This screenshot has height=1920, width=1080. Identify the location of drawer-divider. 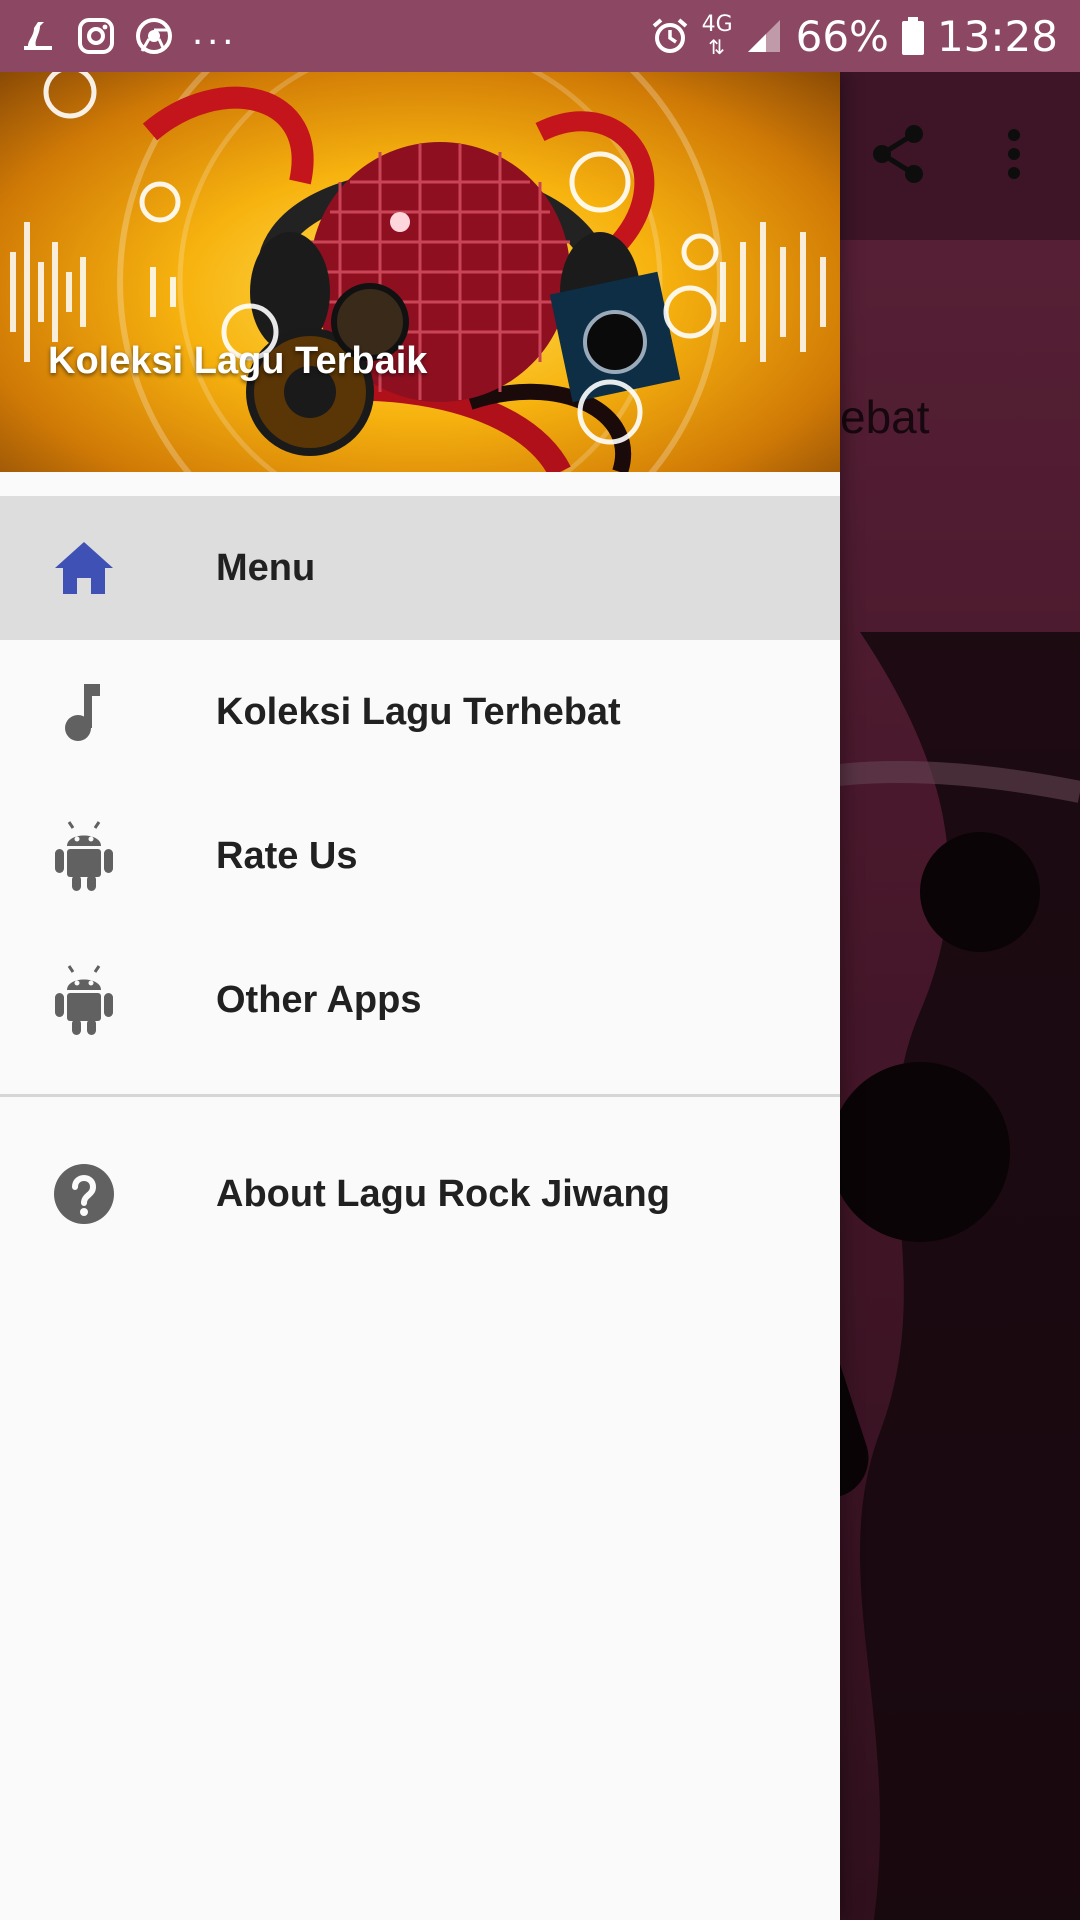
(420, 1095).